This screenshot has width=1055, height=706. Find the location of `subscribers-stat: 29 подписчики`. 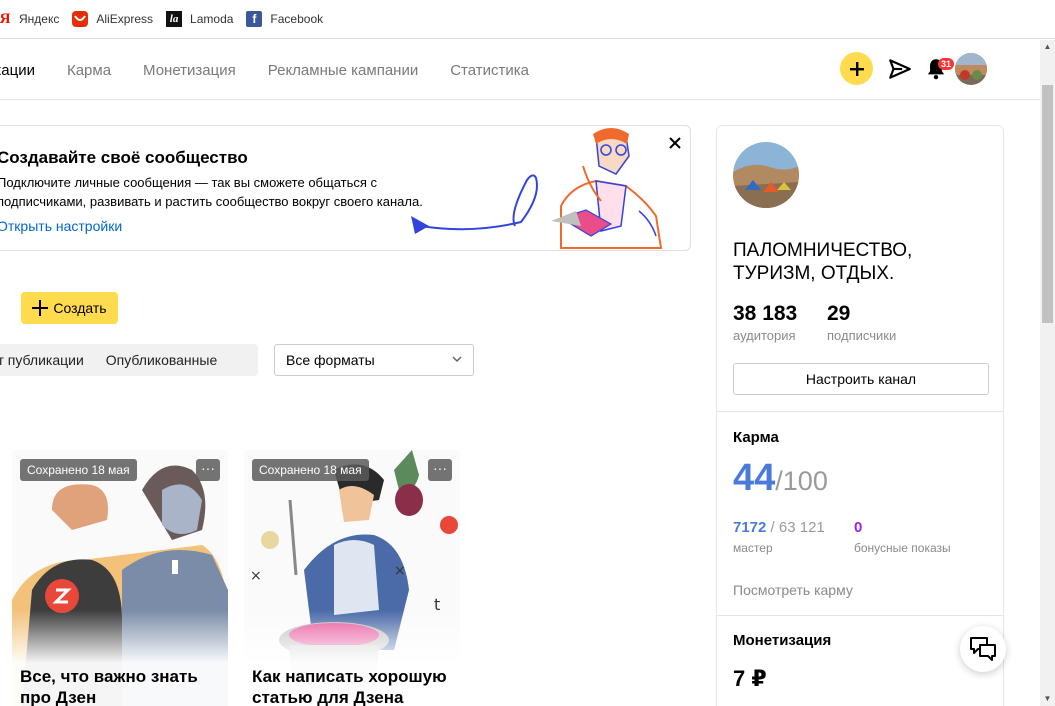

subscribers-stat: 29 подписчики is located at coordinates (861, 322).